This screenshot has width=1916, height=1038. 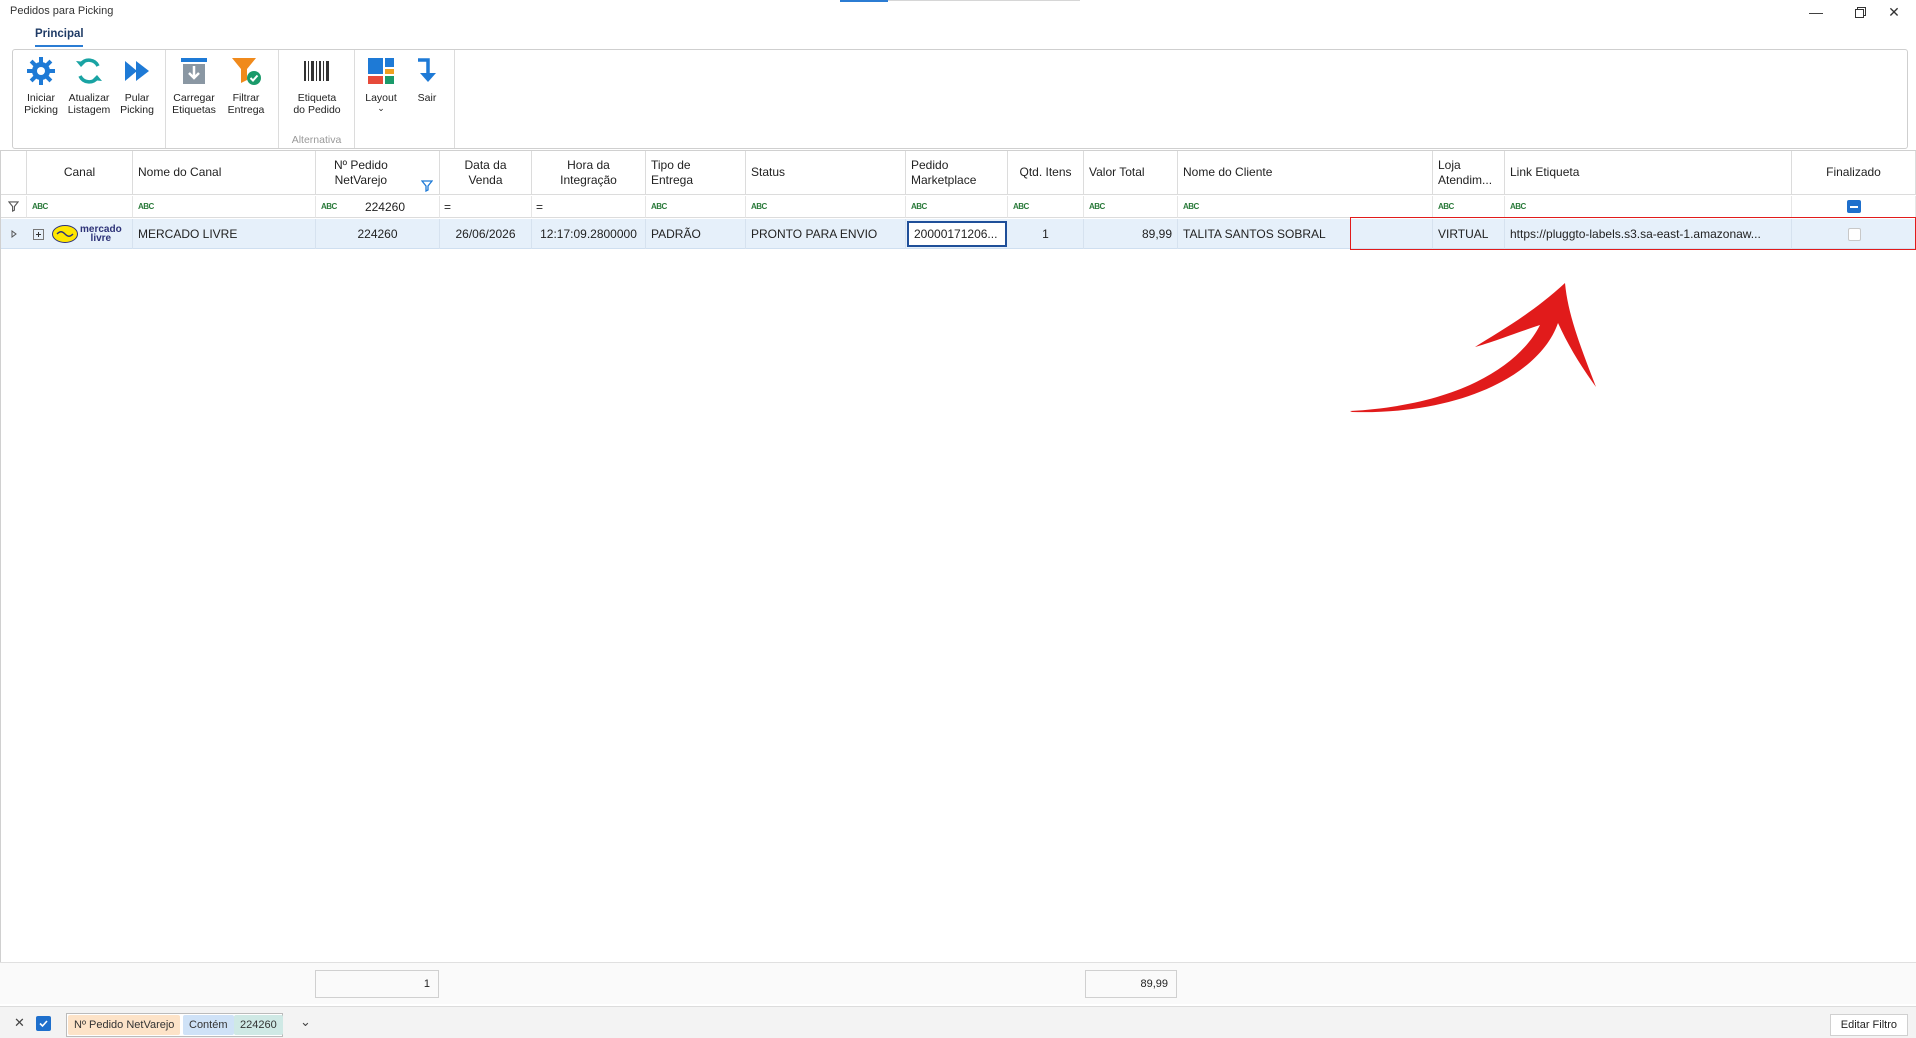 What do you see at coordinates (864, 1) in the screenshot?
I see `title-accent` at bounding box center [864, 1].